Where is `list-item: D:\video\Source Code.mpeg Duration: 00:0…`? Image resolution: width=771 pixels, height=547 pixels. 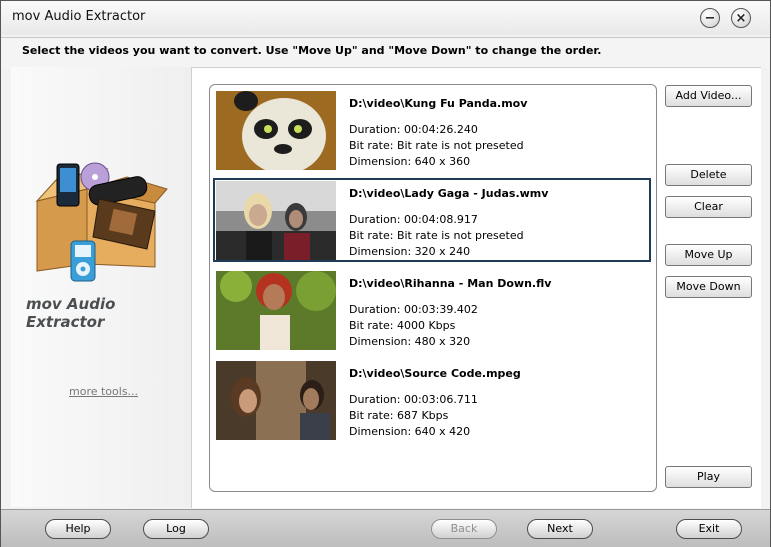
list-item: D:\video\Source Code.mpeg Duration: 00:0… is located at coordinates (432, 400).